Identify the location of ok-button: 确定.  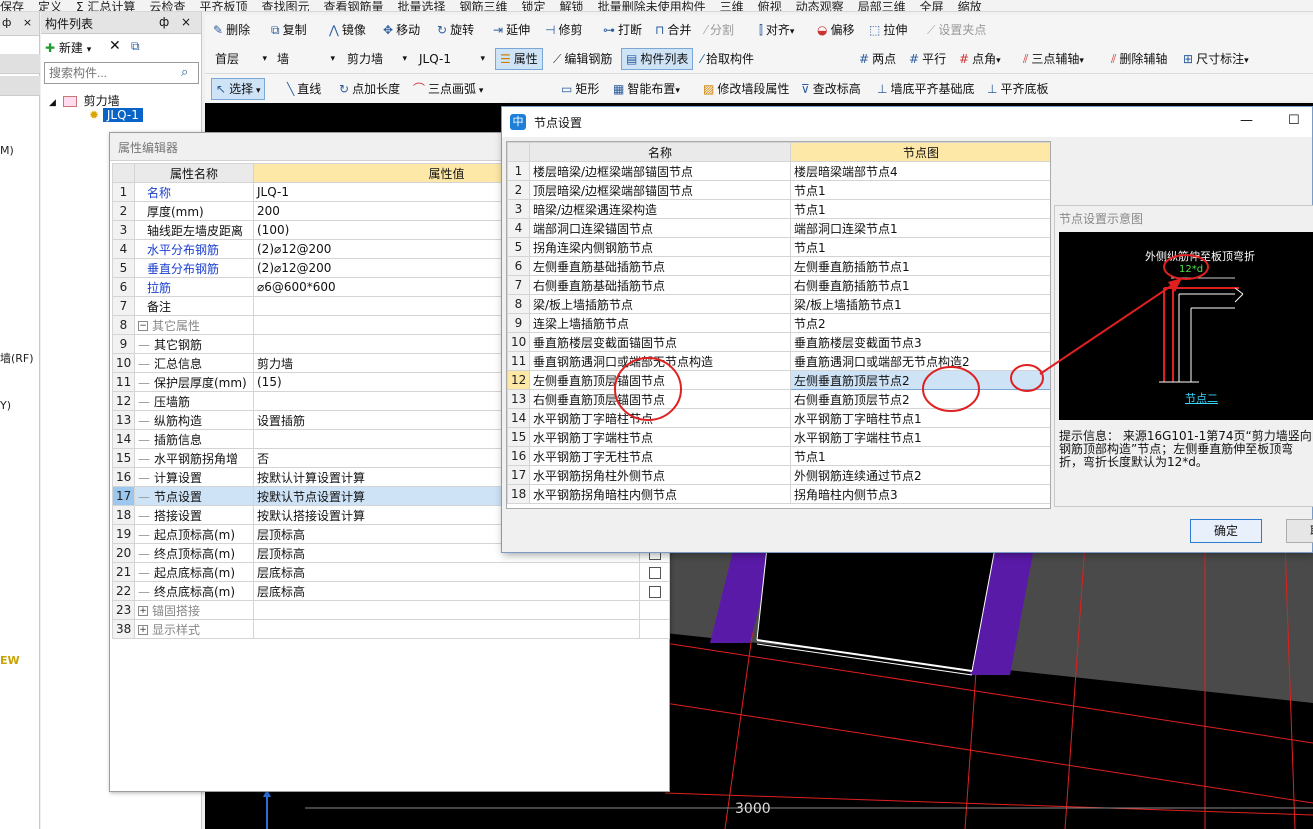
(1226, 531).